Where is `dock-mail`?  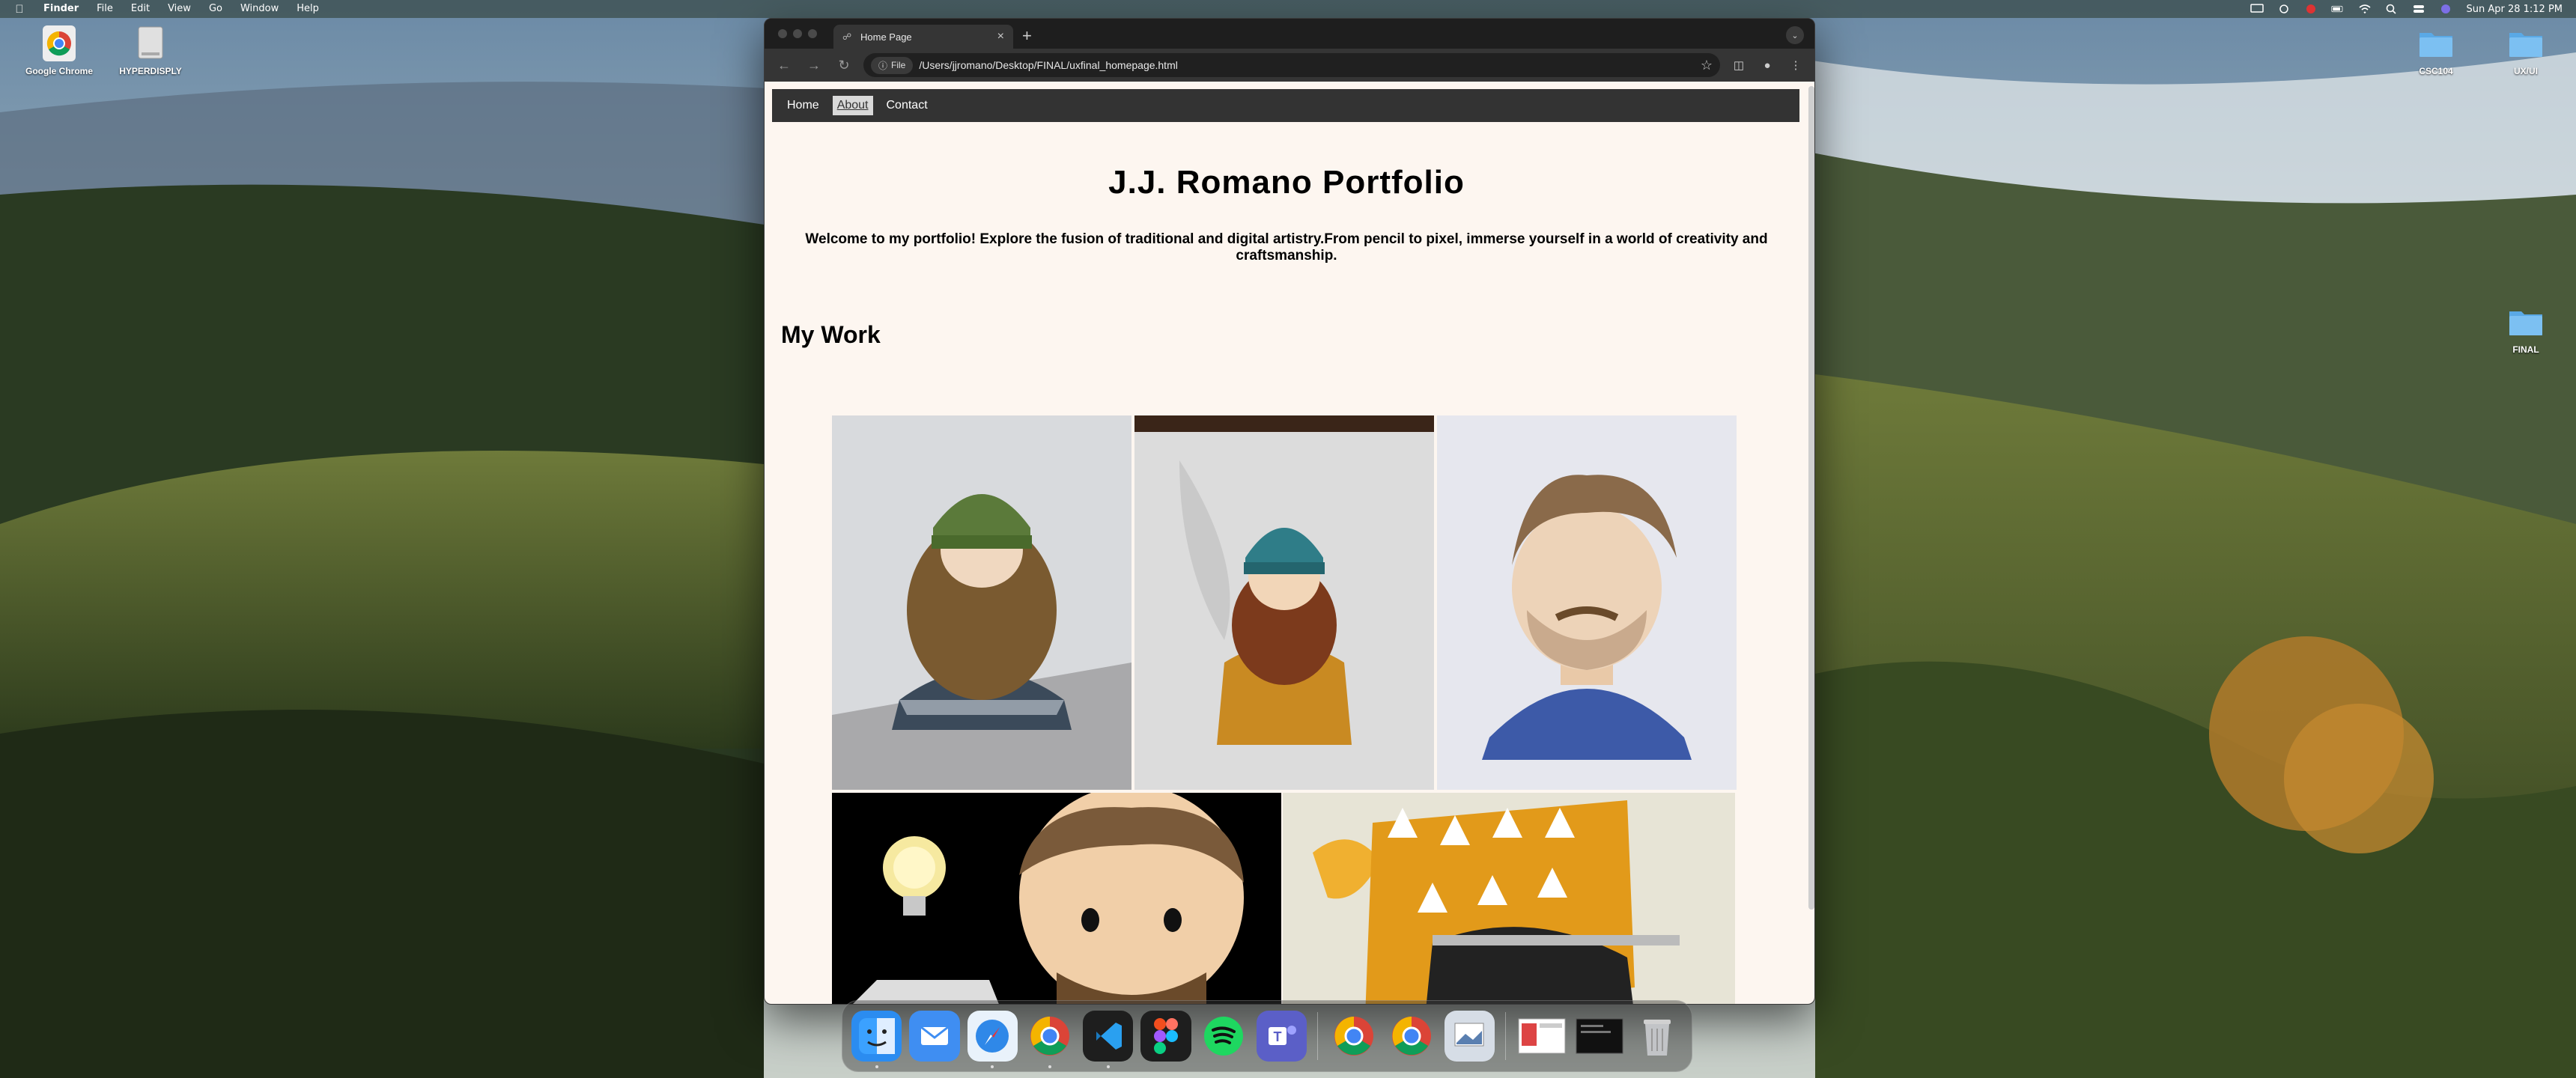
dock-mail is located at coordinates (934, 1036).